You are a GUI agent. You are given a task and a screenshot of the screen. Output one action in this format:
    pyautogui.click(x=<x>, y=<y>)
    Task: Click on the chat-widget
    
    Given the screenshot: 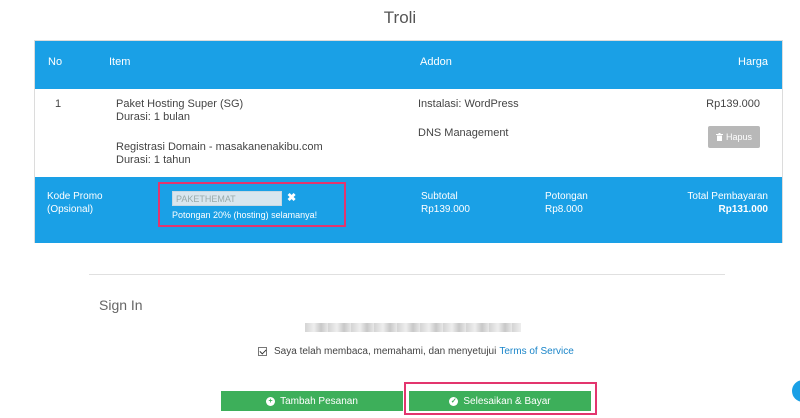 What is the action you would take?
    pyautogui.click(x=796, y=391)
    